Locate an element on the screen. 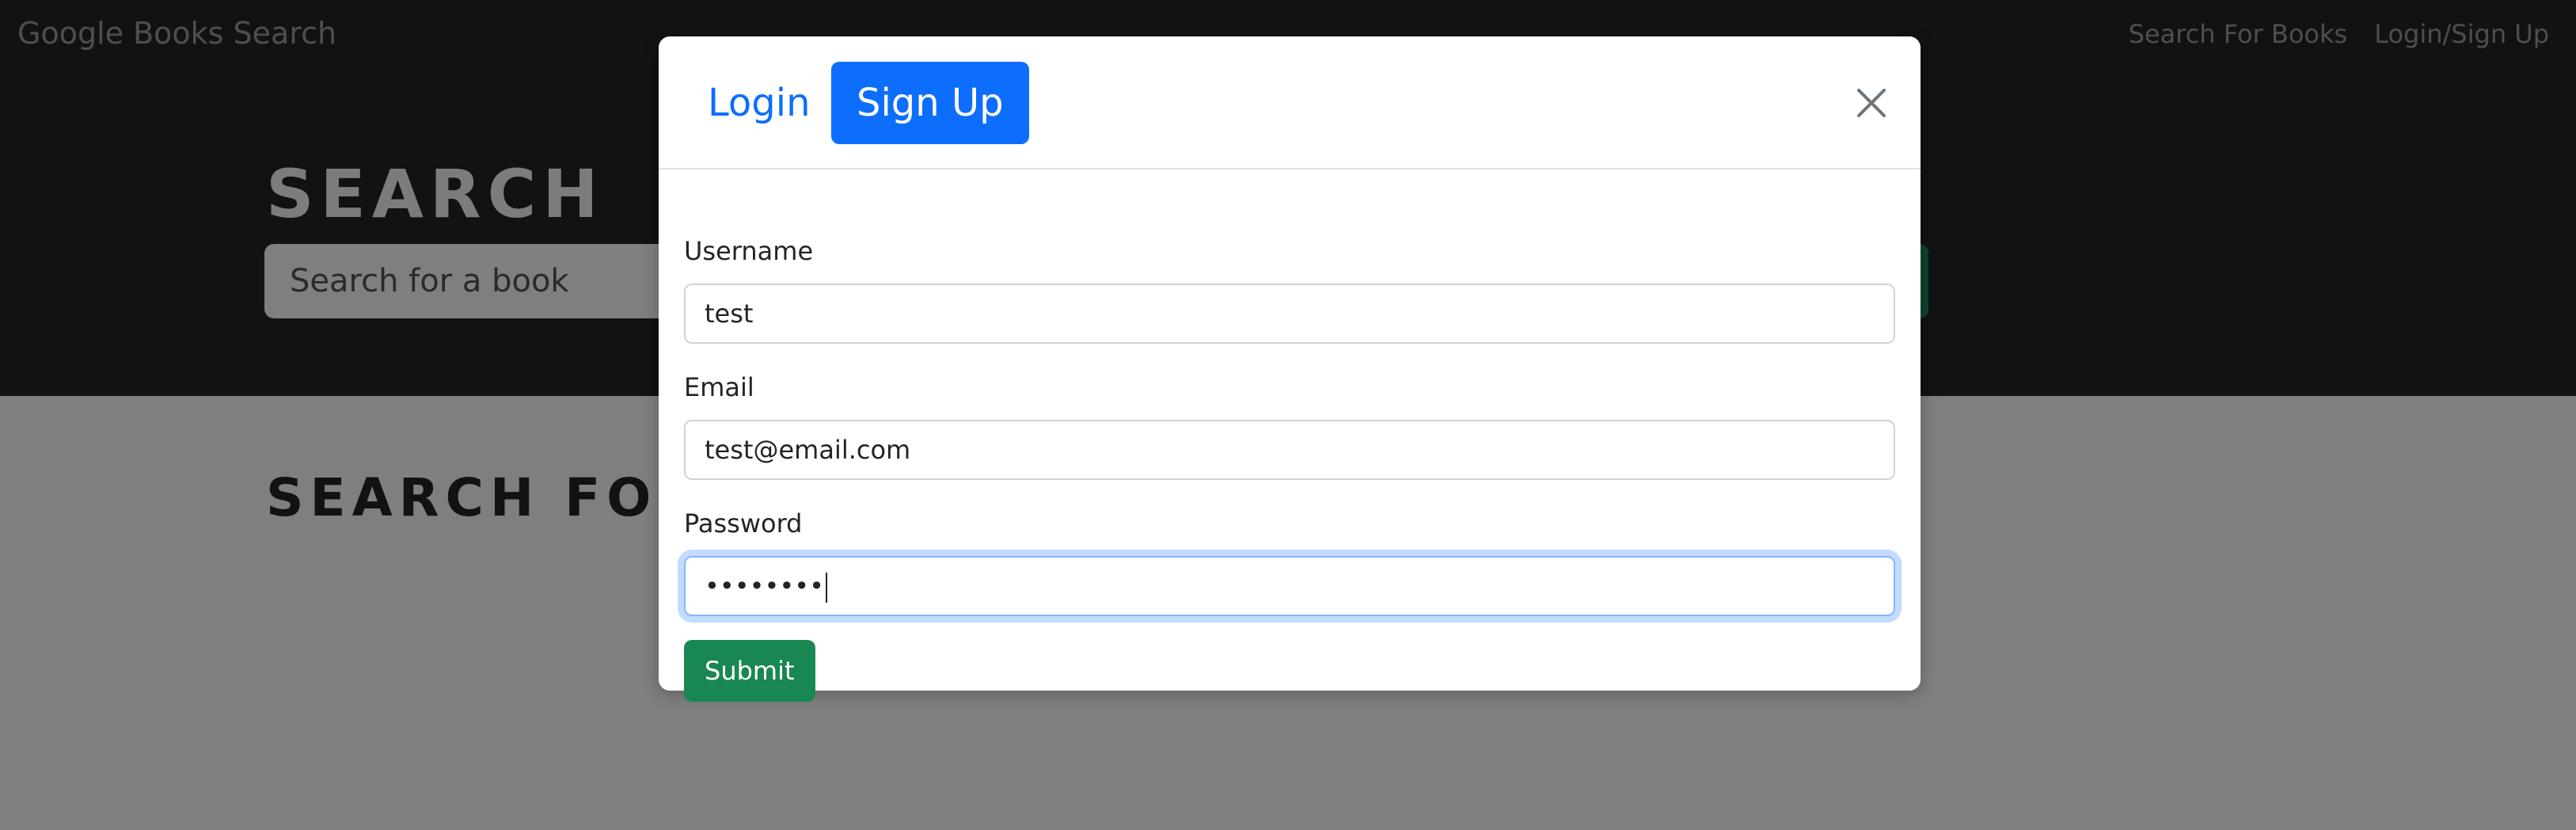 This screenshot has width=2576, height=830. password-value: •••••••• is located at coordinates (765, 586).